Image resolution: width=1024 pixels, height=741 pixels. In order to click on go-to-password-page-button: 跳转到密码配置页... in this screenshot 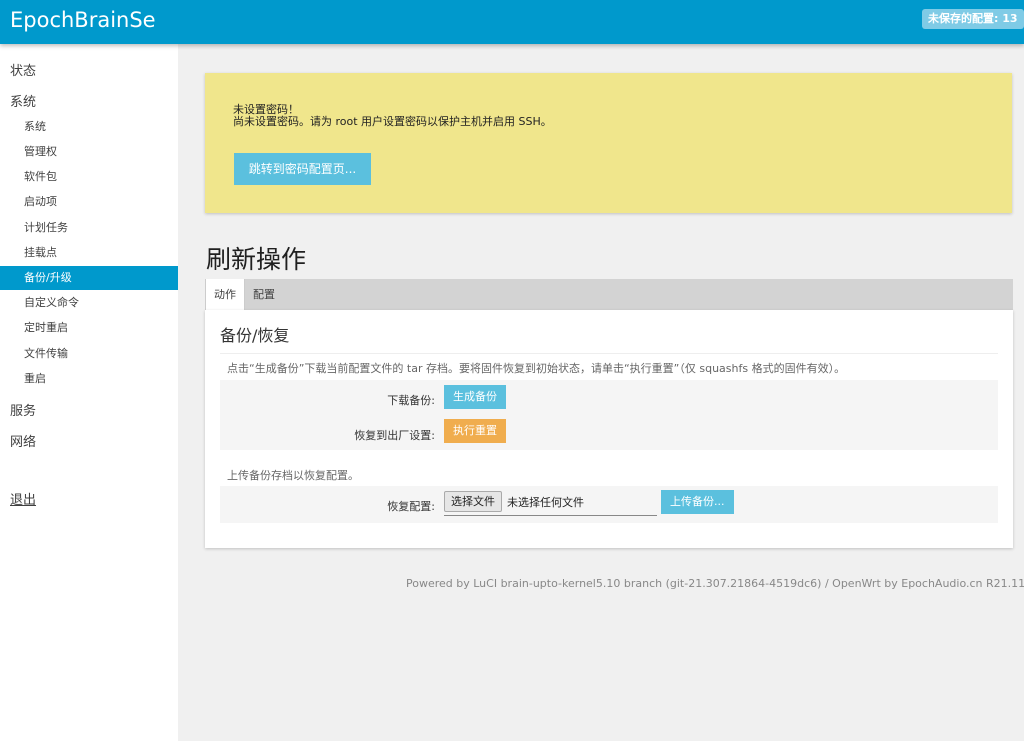, I will do `click(302, 169)`.